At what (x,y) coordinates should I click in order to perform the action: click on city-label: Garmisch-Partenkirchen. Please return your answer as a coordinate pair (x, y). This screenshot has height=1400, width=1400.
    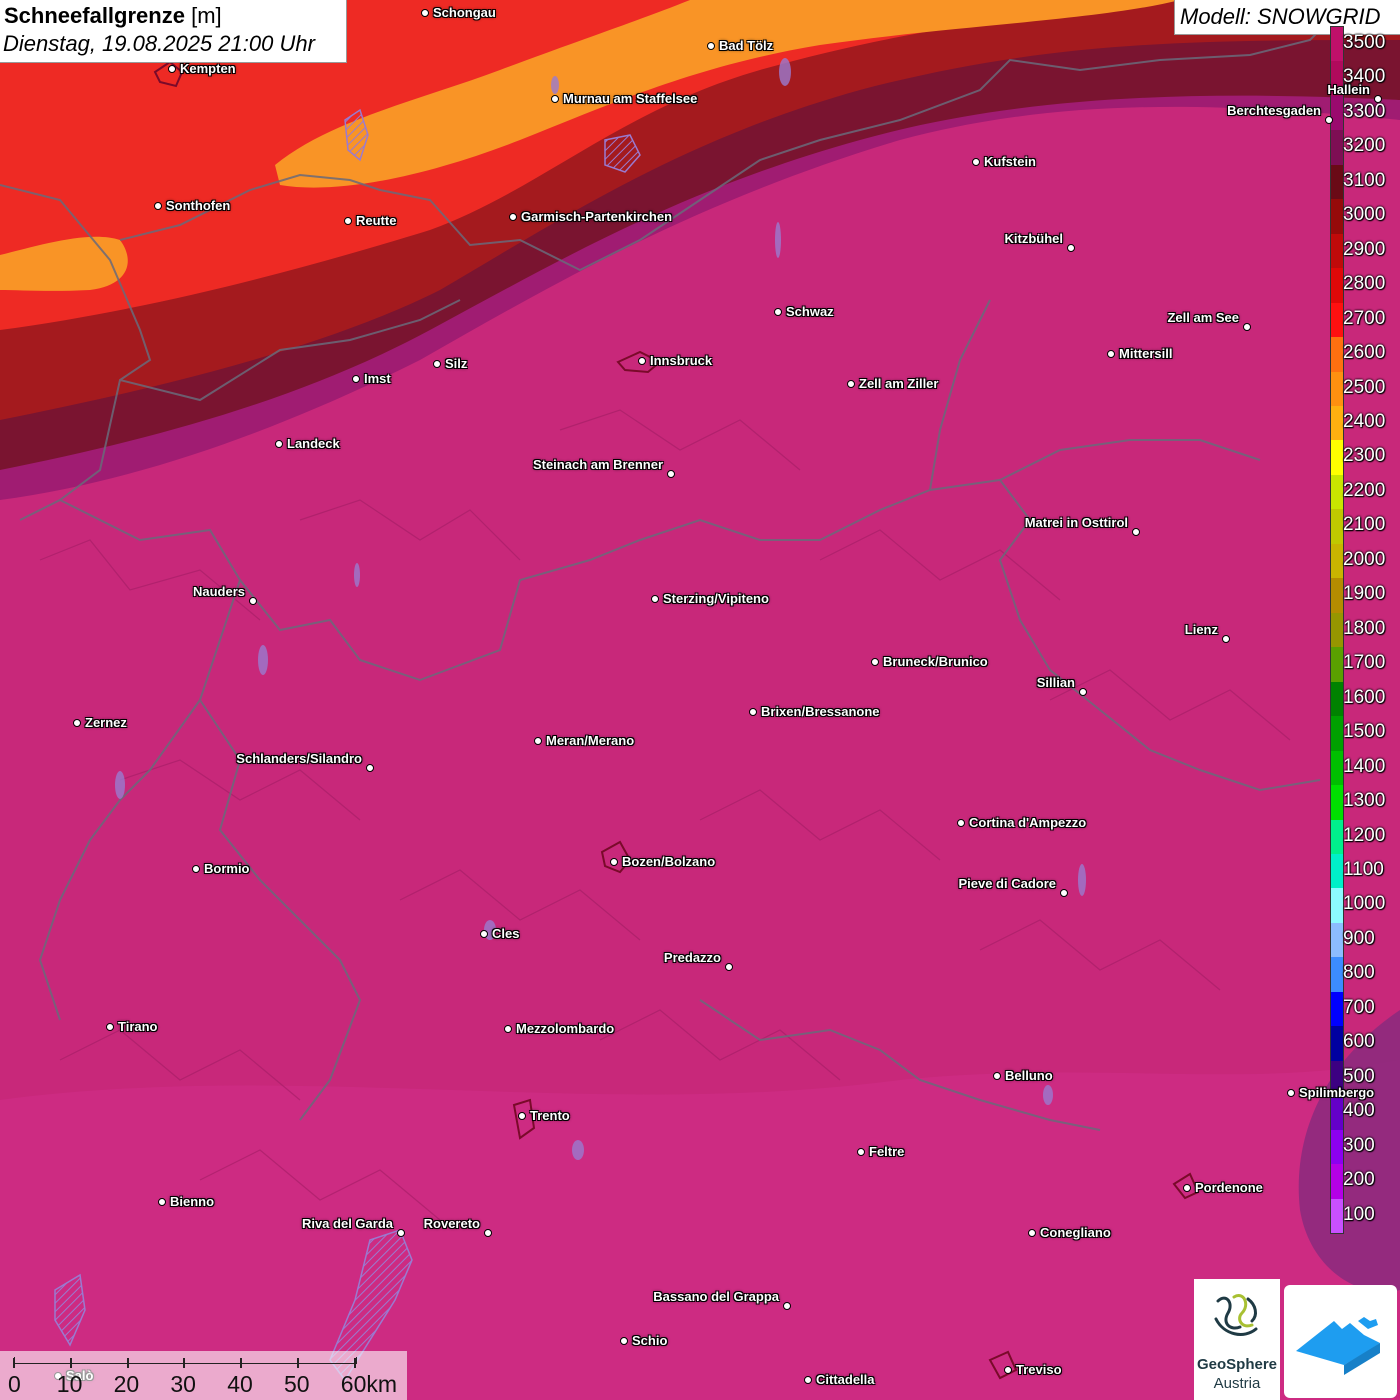
    Looking at the image, I should click on (597, 216).